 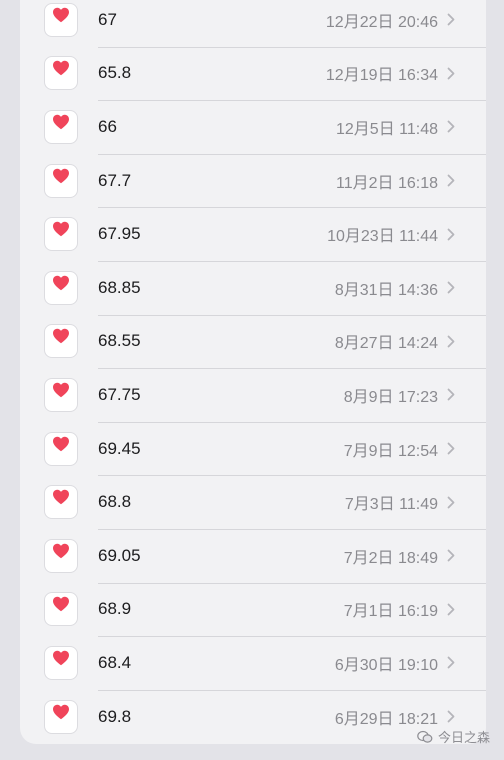 I want to click on record-date: 7月2日 18:49, so click(x=390, y=558).